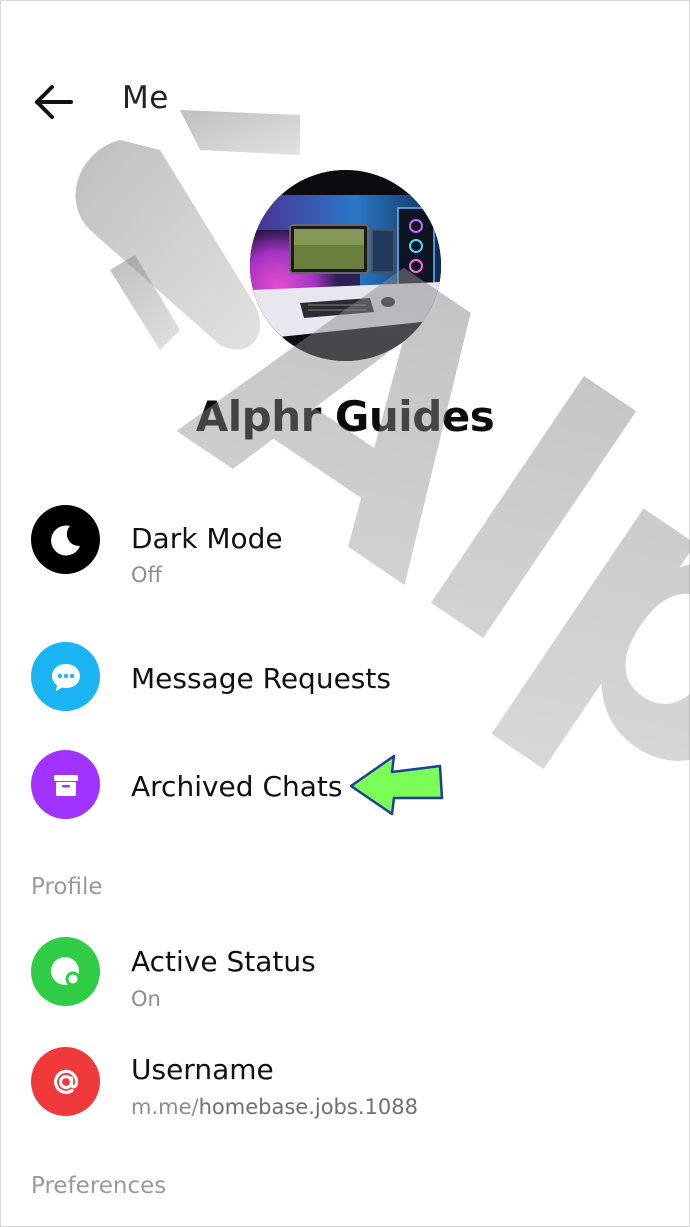  I want to click on dark-mode-row: Dark Mode Off, so click(345, 546).